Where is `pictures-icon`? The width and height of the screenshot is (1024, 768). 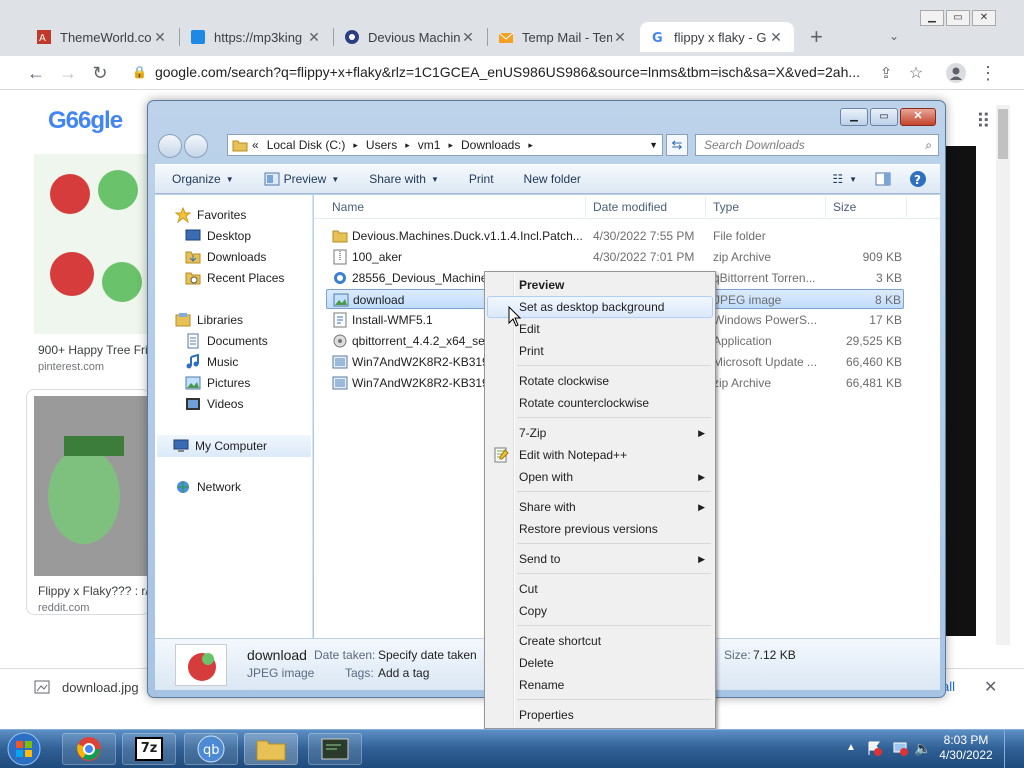 pictures-icon is located at coordinates (193, 383).